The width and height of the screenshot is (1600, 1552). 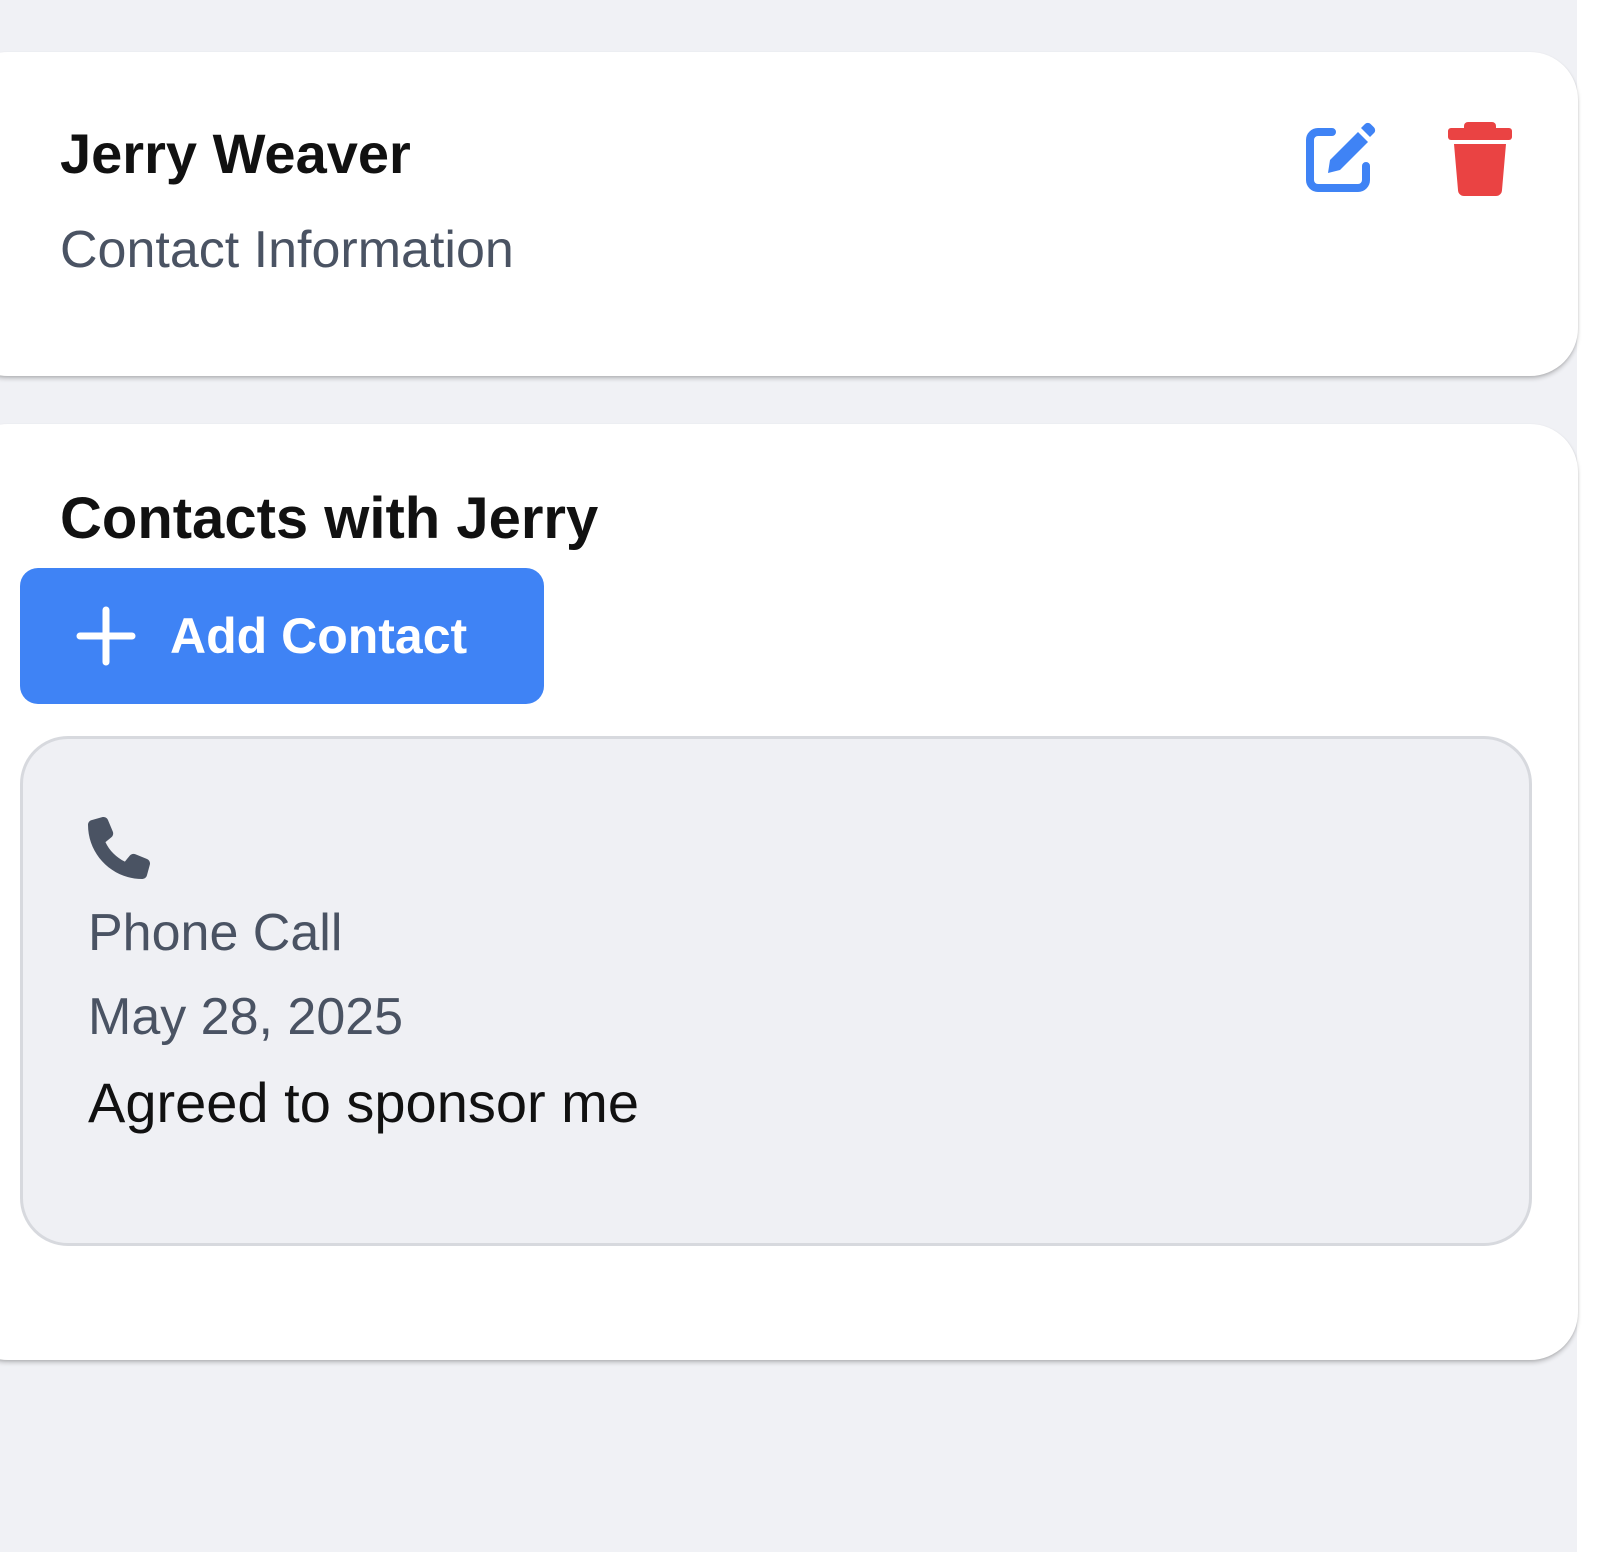 I want to click on contact-type: Phone Call, so click(x=215, y=933).